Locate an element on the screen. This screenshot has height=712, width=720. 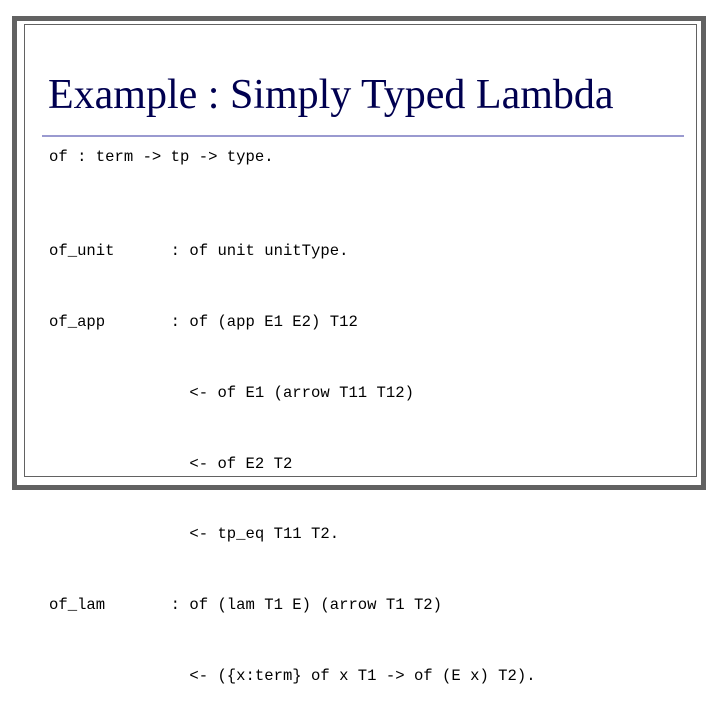
rule-line: of_unit : of unit unitType. is located at coordinates (199, 251).